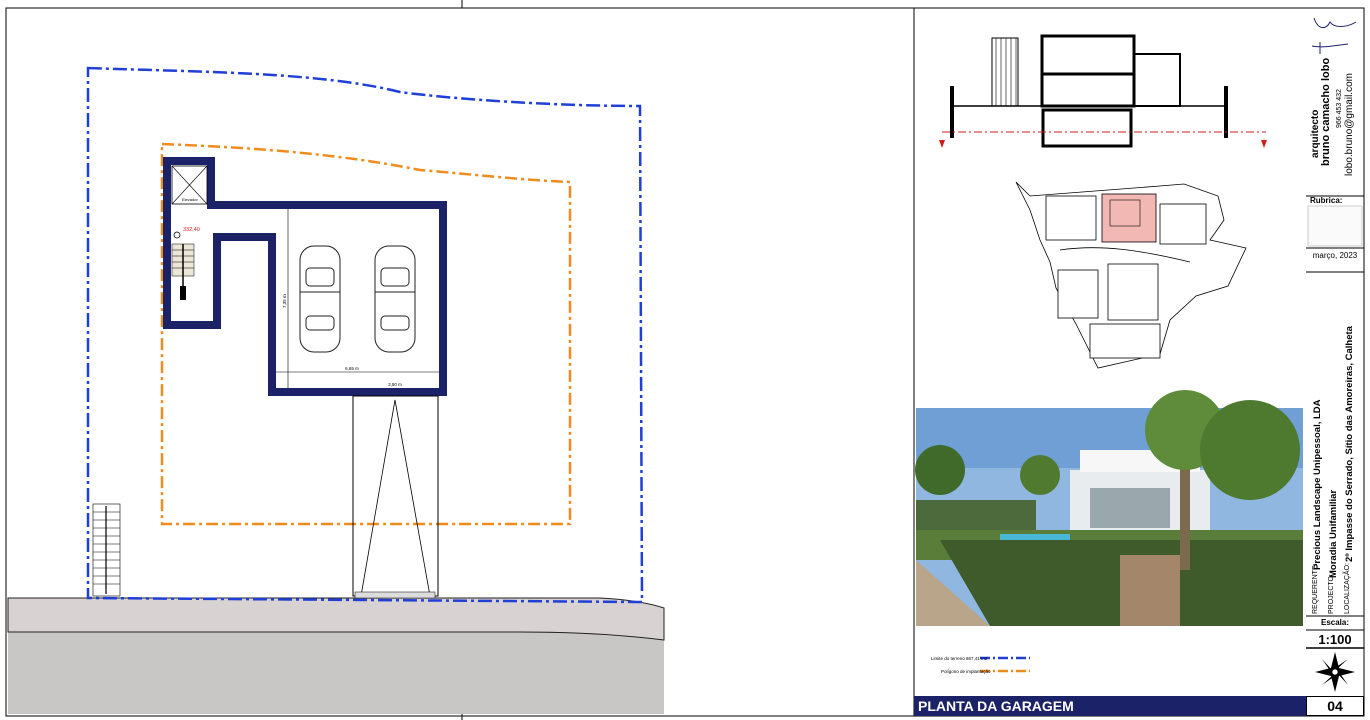  What do you see at coordinates (1326, 111) in the screenshot?
I see `title-block-architect-name: bruno camacho lobo` at bounding box center [1326, 111].